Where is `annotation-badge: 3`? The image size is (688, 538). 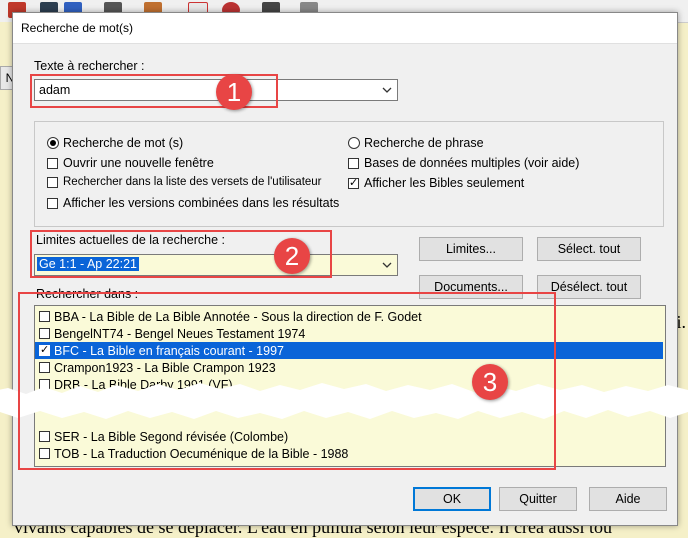 annotation-badge: 3 is located at coordinates (490, 382).